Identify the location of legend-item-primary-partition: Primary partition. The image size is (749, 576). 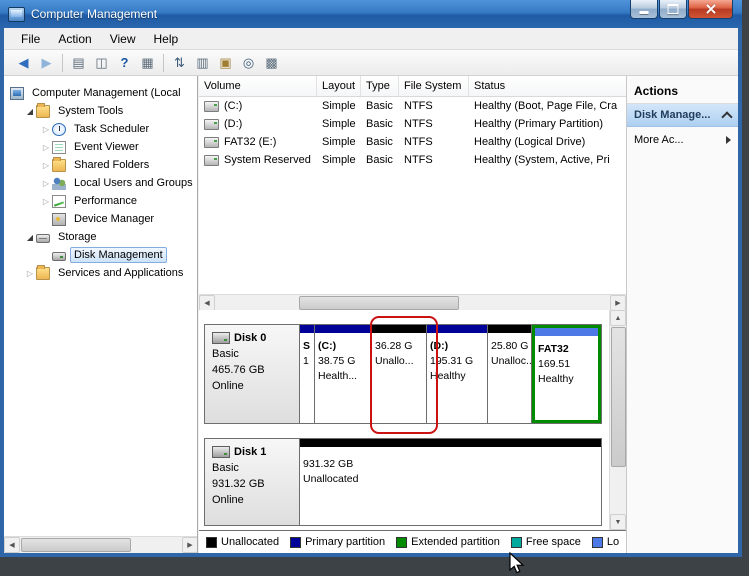
(337, 542).